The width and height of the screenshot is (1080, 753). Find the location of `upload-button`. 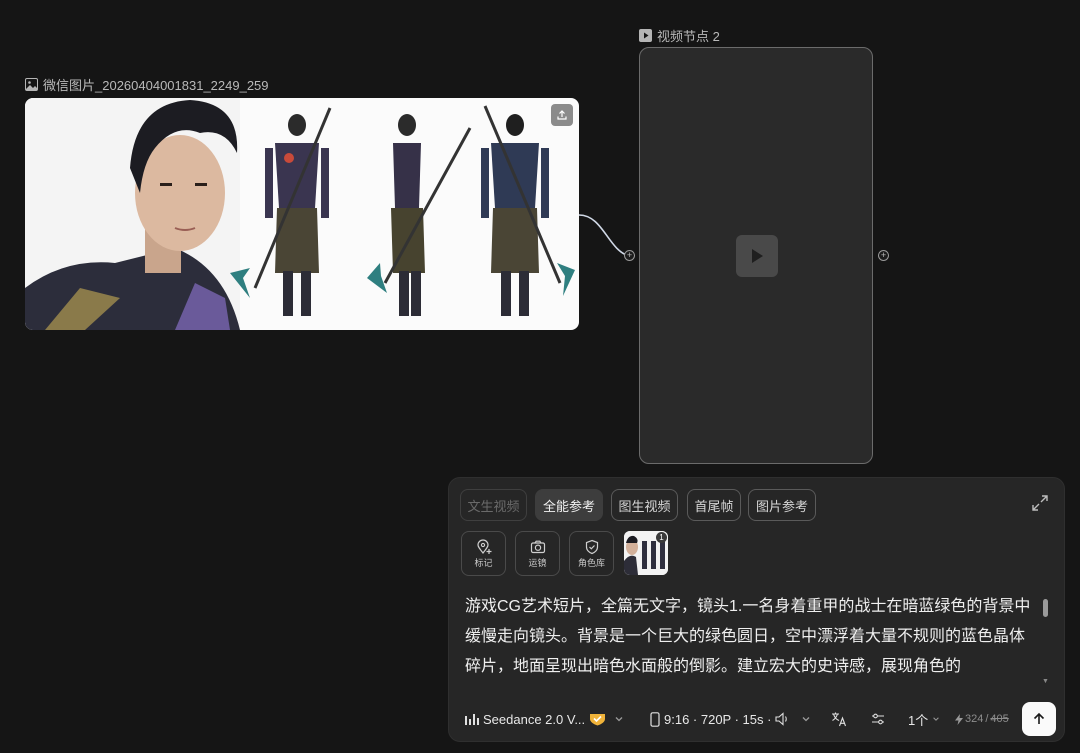

upload-button is located at coordinates (562, 115).